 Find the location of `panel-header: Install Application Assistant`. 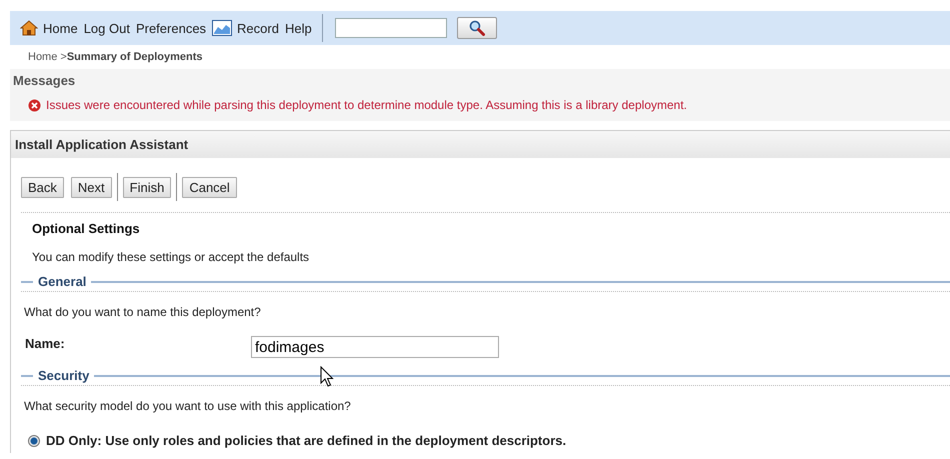

panel-header: Install Application Assistant is located at coordinates (480, 144).